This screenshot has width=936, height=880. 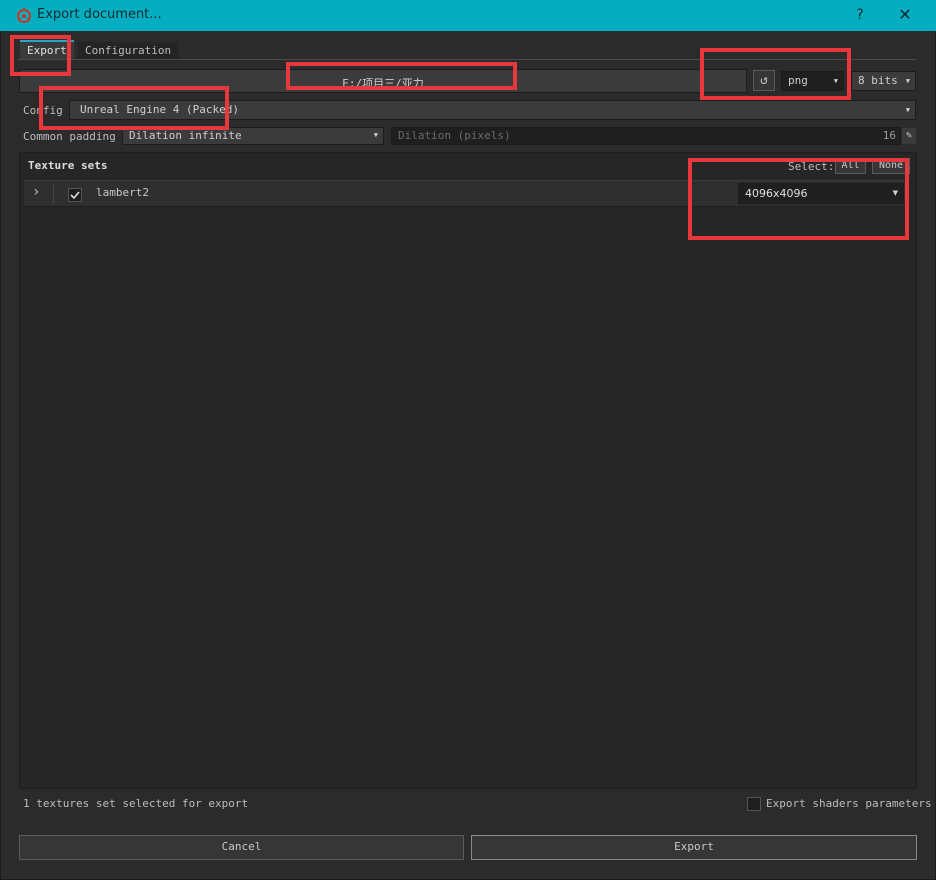 I want to click on bit-depth-select: 8 bits ▼, so click(x=883, y=81).